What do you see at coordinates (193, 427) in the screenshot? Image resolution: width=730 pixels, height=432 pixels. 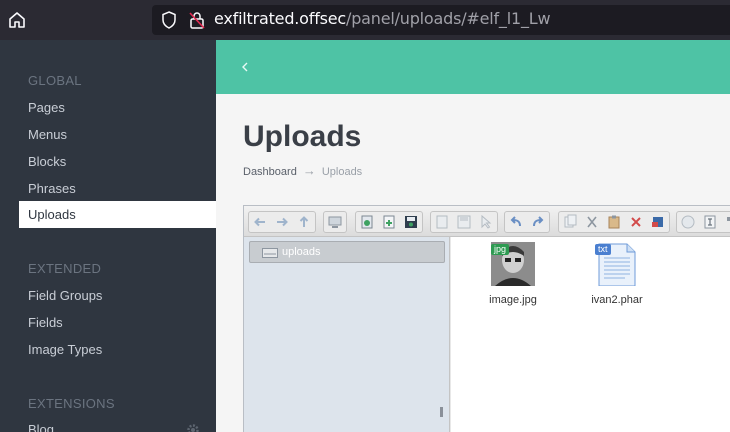 I see `gear-icon` at bounding box center [193, 427].